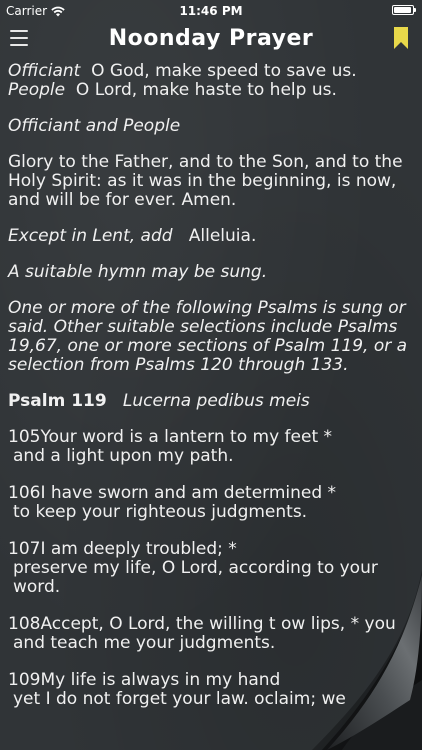 This screenshot has height=750, width=422. I want to click on rubric-officiant-and-people: Officiant and People, so click(94, 126).